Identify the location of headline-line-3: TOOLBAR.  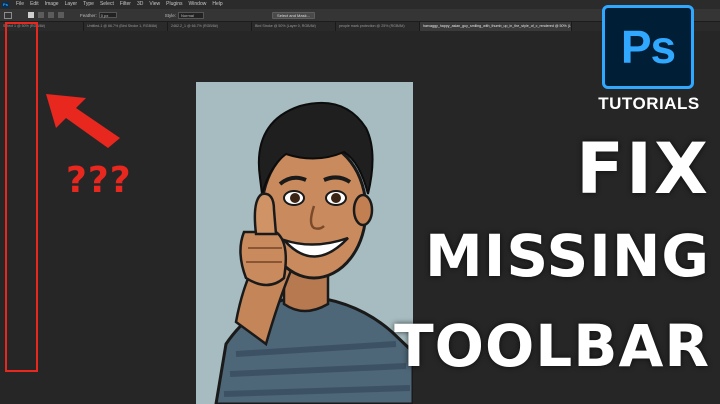
(552, 346).